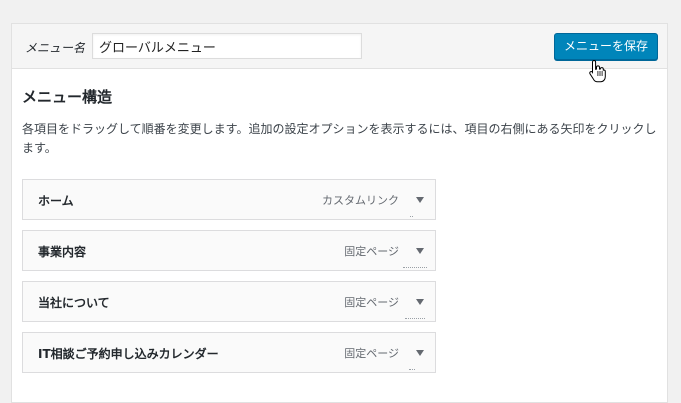 The width and height of the screenshot is (681, 403). Describe the element at coordinates (56, 201) in the screenshot. I see `menu-item-title: ホーム` at that location.